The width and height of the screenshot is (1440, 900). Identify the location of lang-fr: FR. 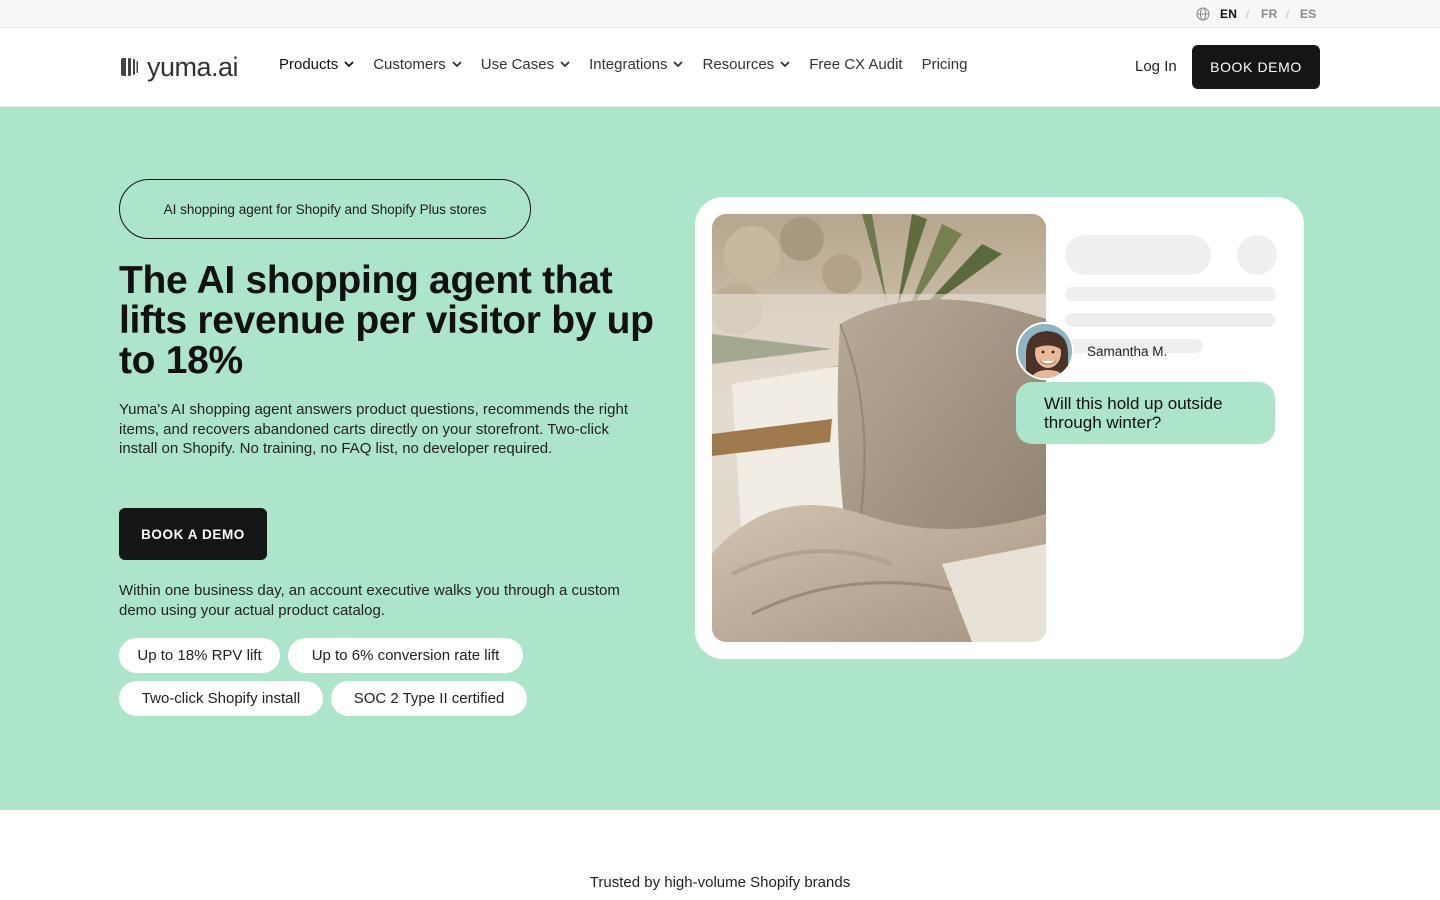
(1269, 14).